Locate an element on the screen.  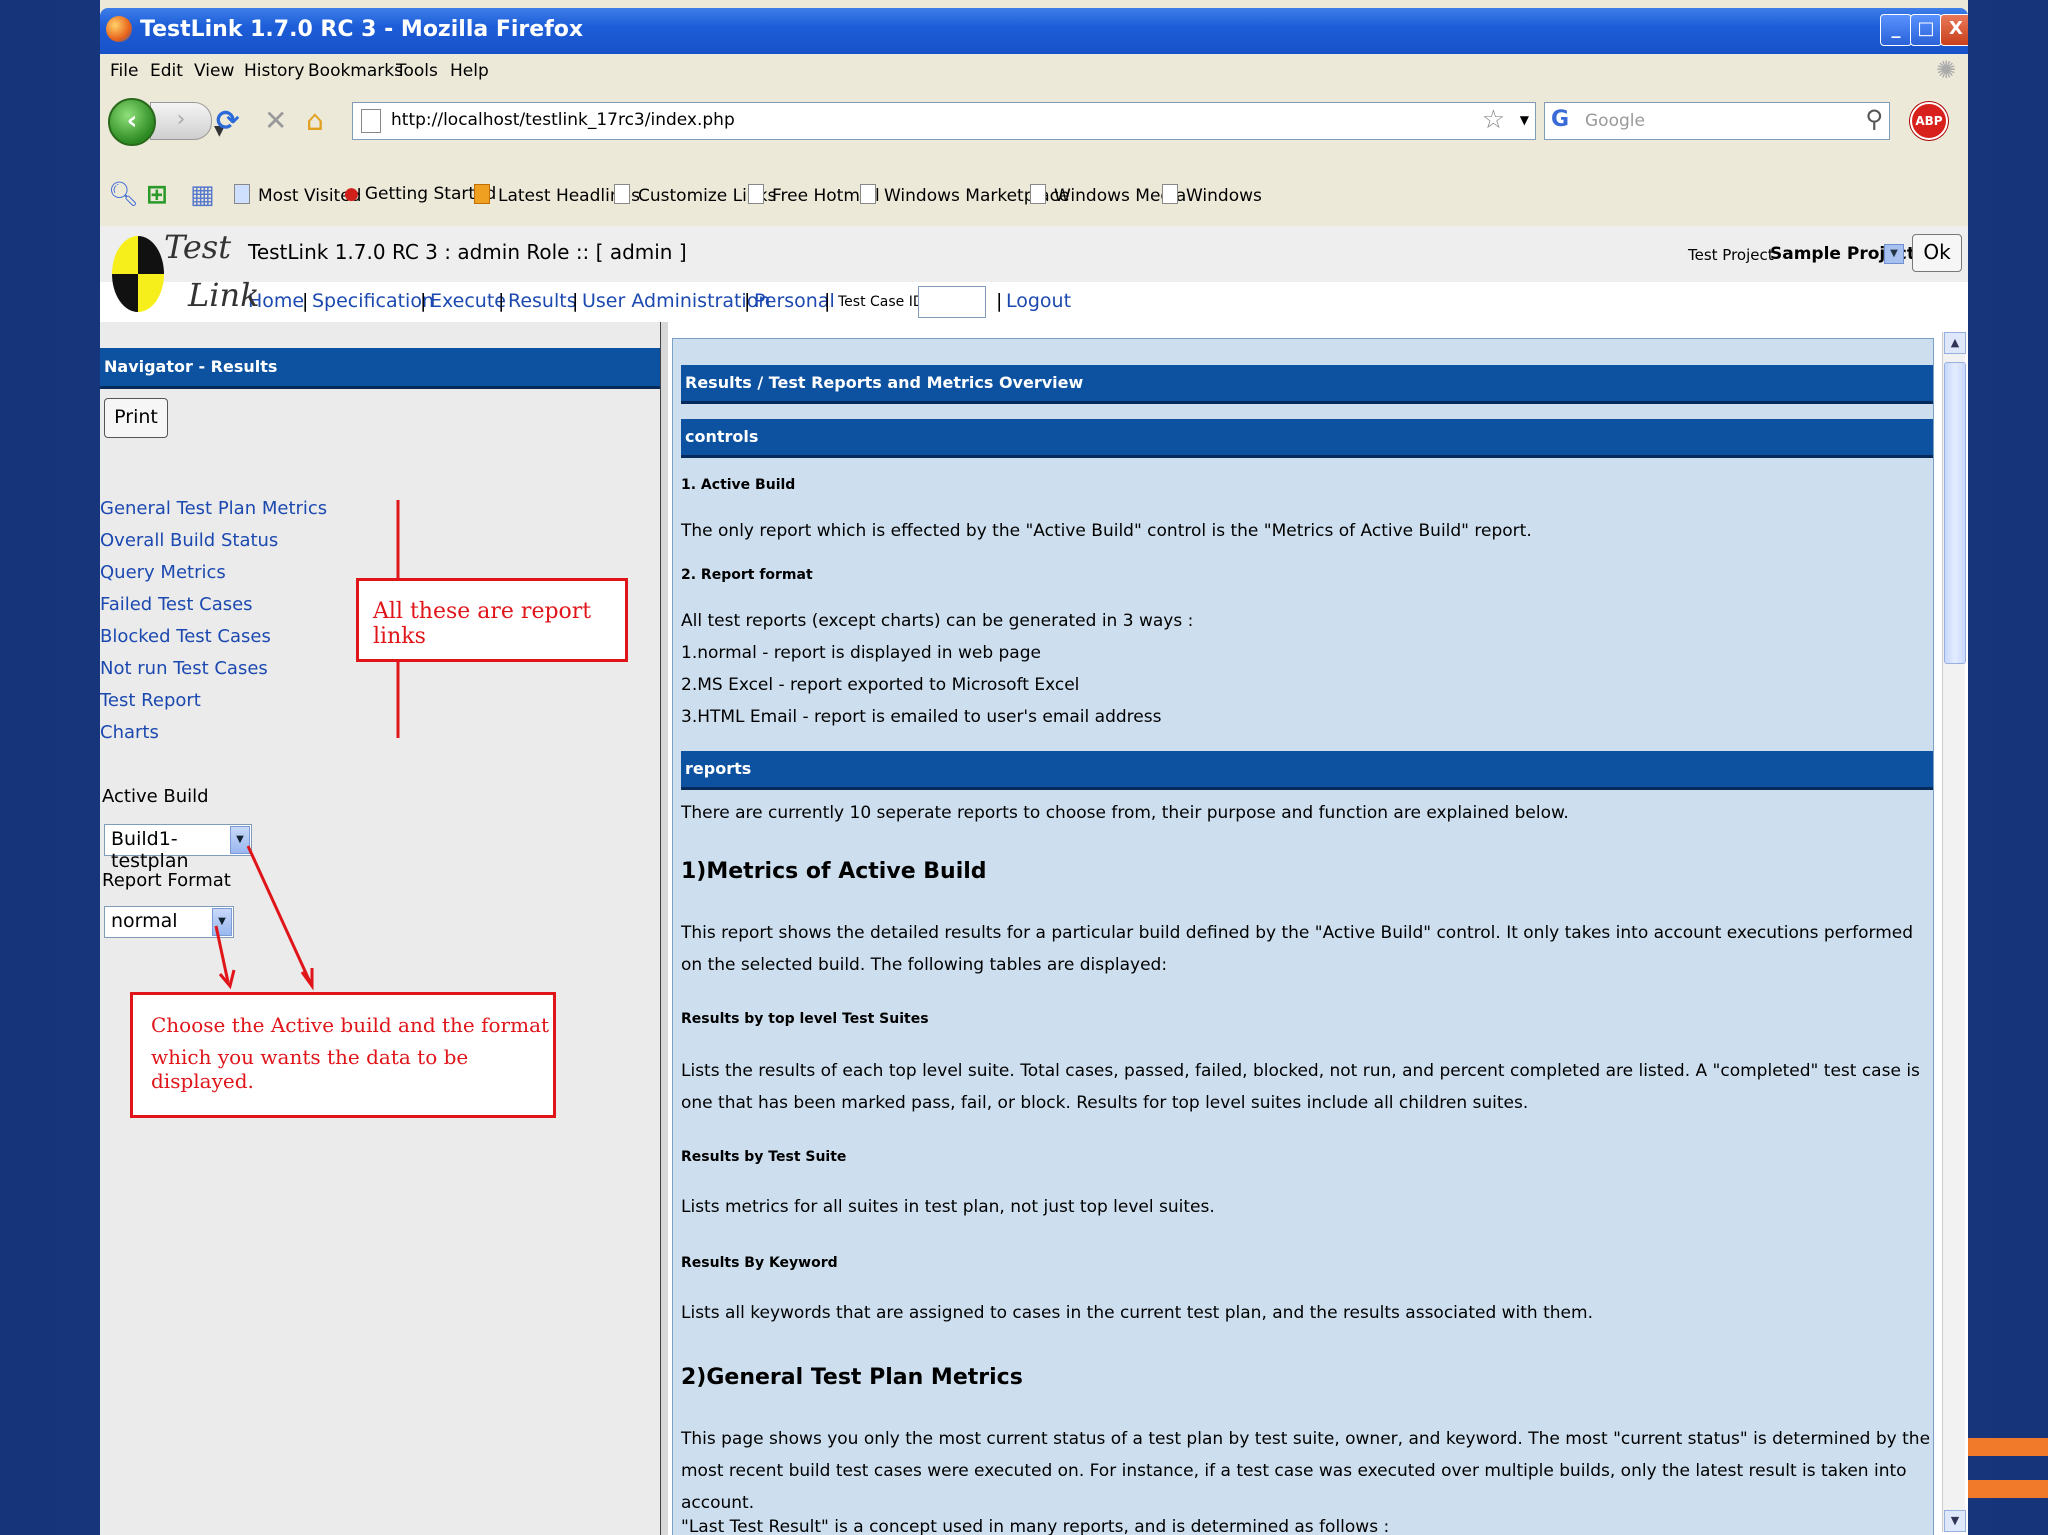
annotation-report-links: All these are report links is located at coordinates (492, 620).